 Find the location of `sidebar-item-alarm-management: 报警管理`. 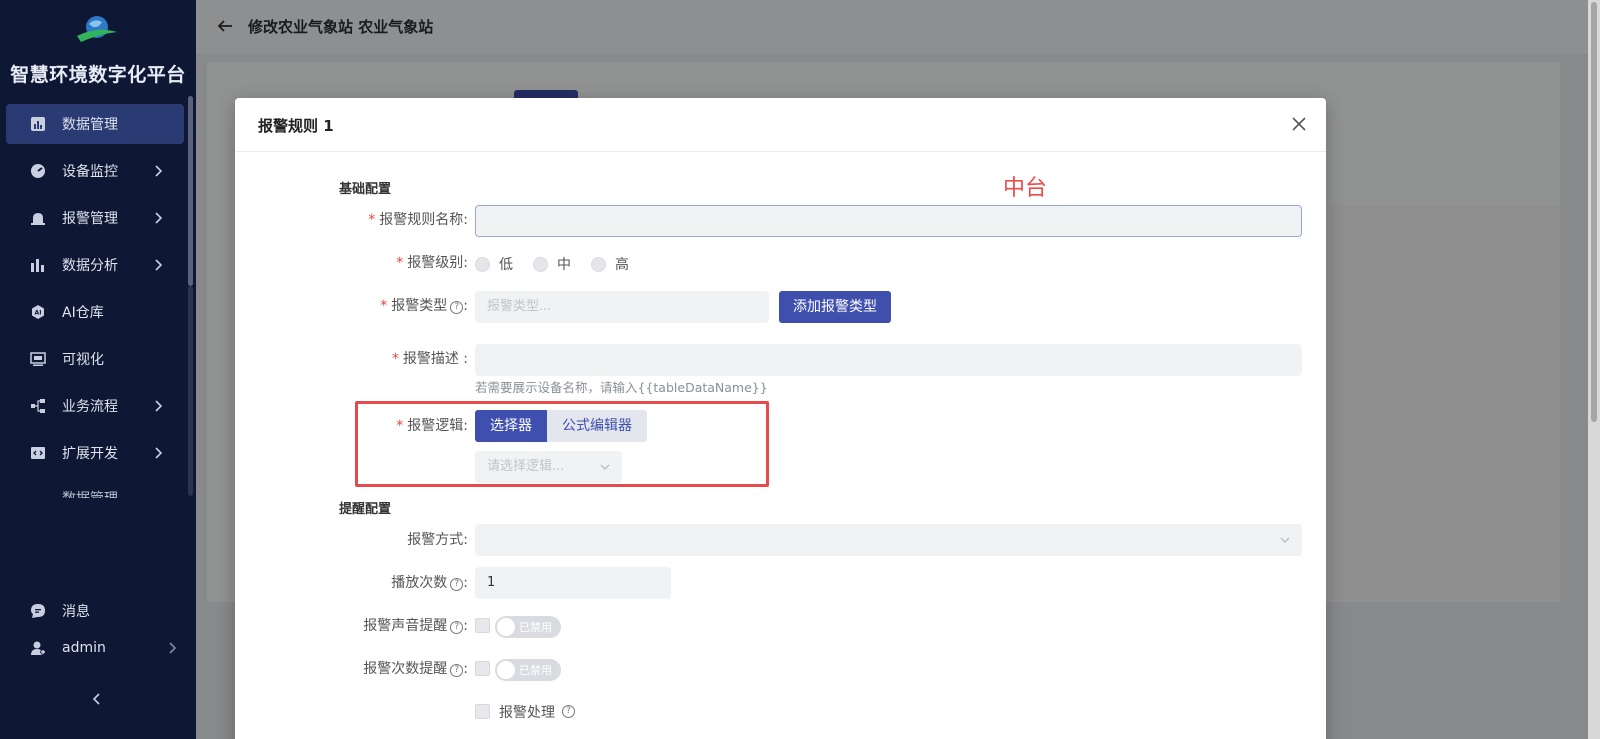

sidebar-item-alarm-management: 报警管理 is located at coordinates (95, 218).